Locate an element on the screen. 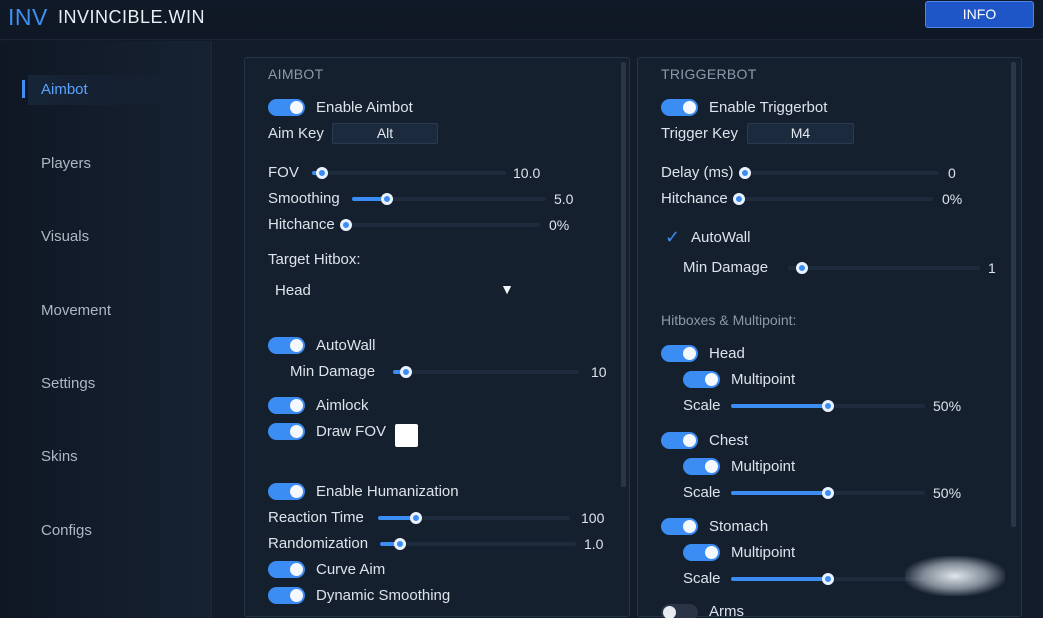 This screenshot has width=1043, height=618. enable-aimbot-label: Enable Aimbot is located at coordinates (364, 107).